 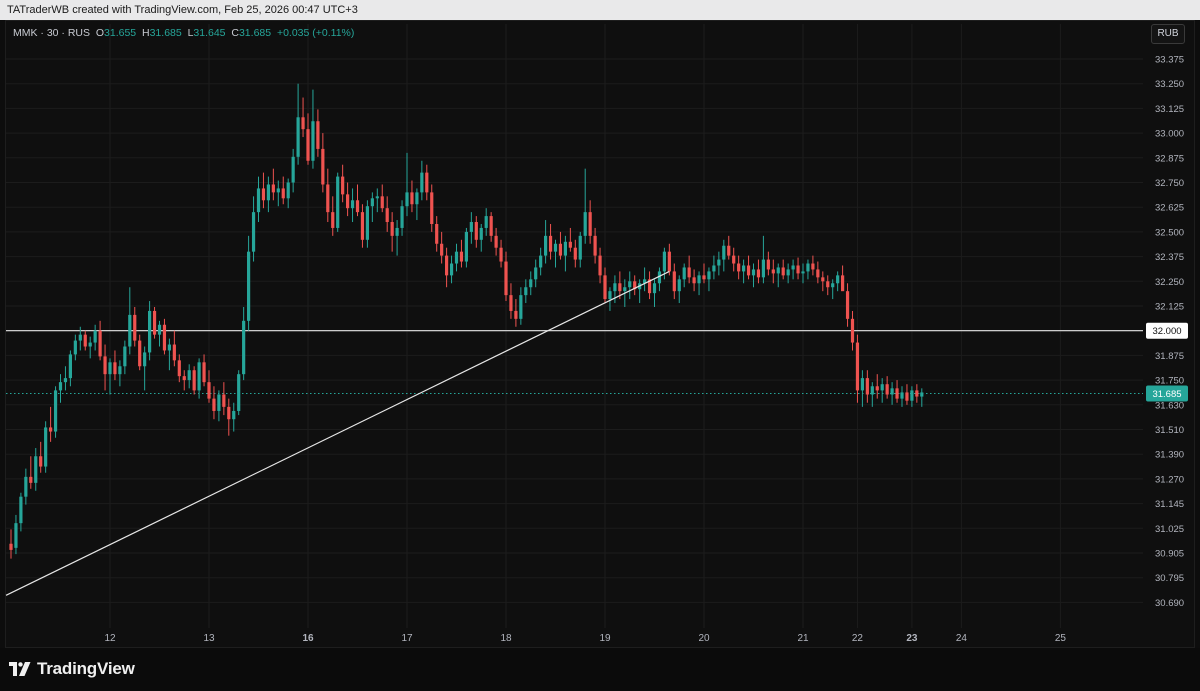 What do you see at coordinates (600, 669) in the screenshot?
I see `footer-bar` at bounding box center [600, 669].